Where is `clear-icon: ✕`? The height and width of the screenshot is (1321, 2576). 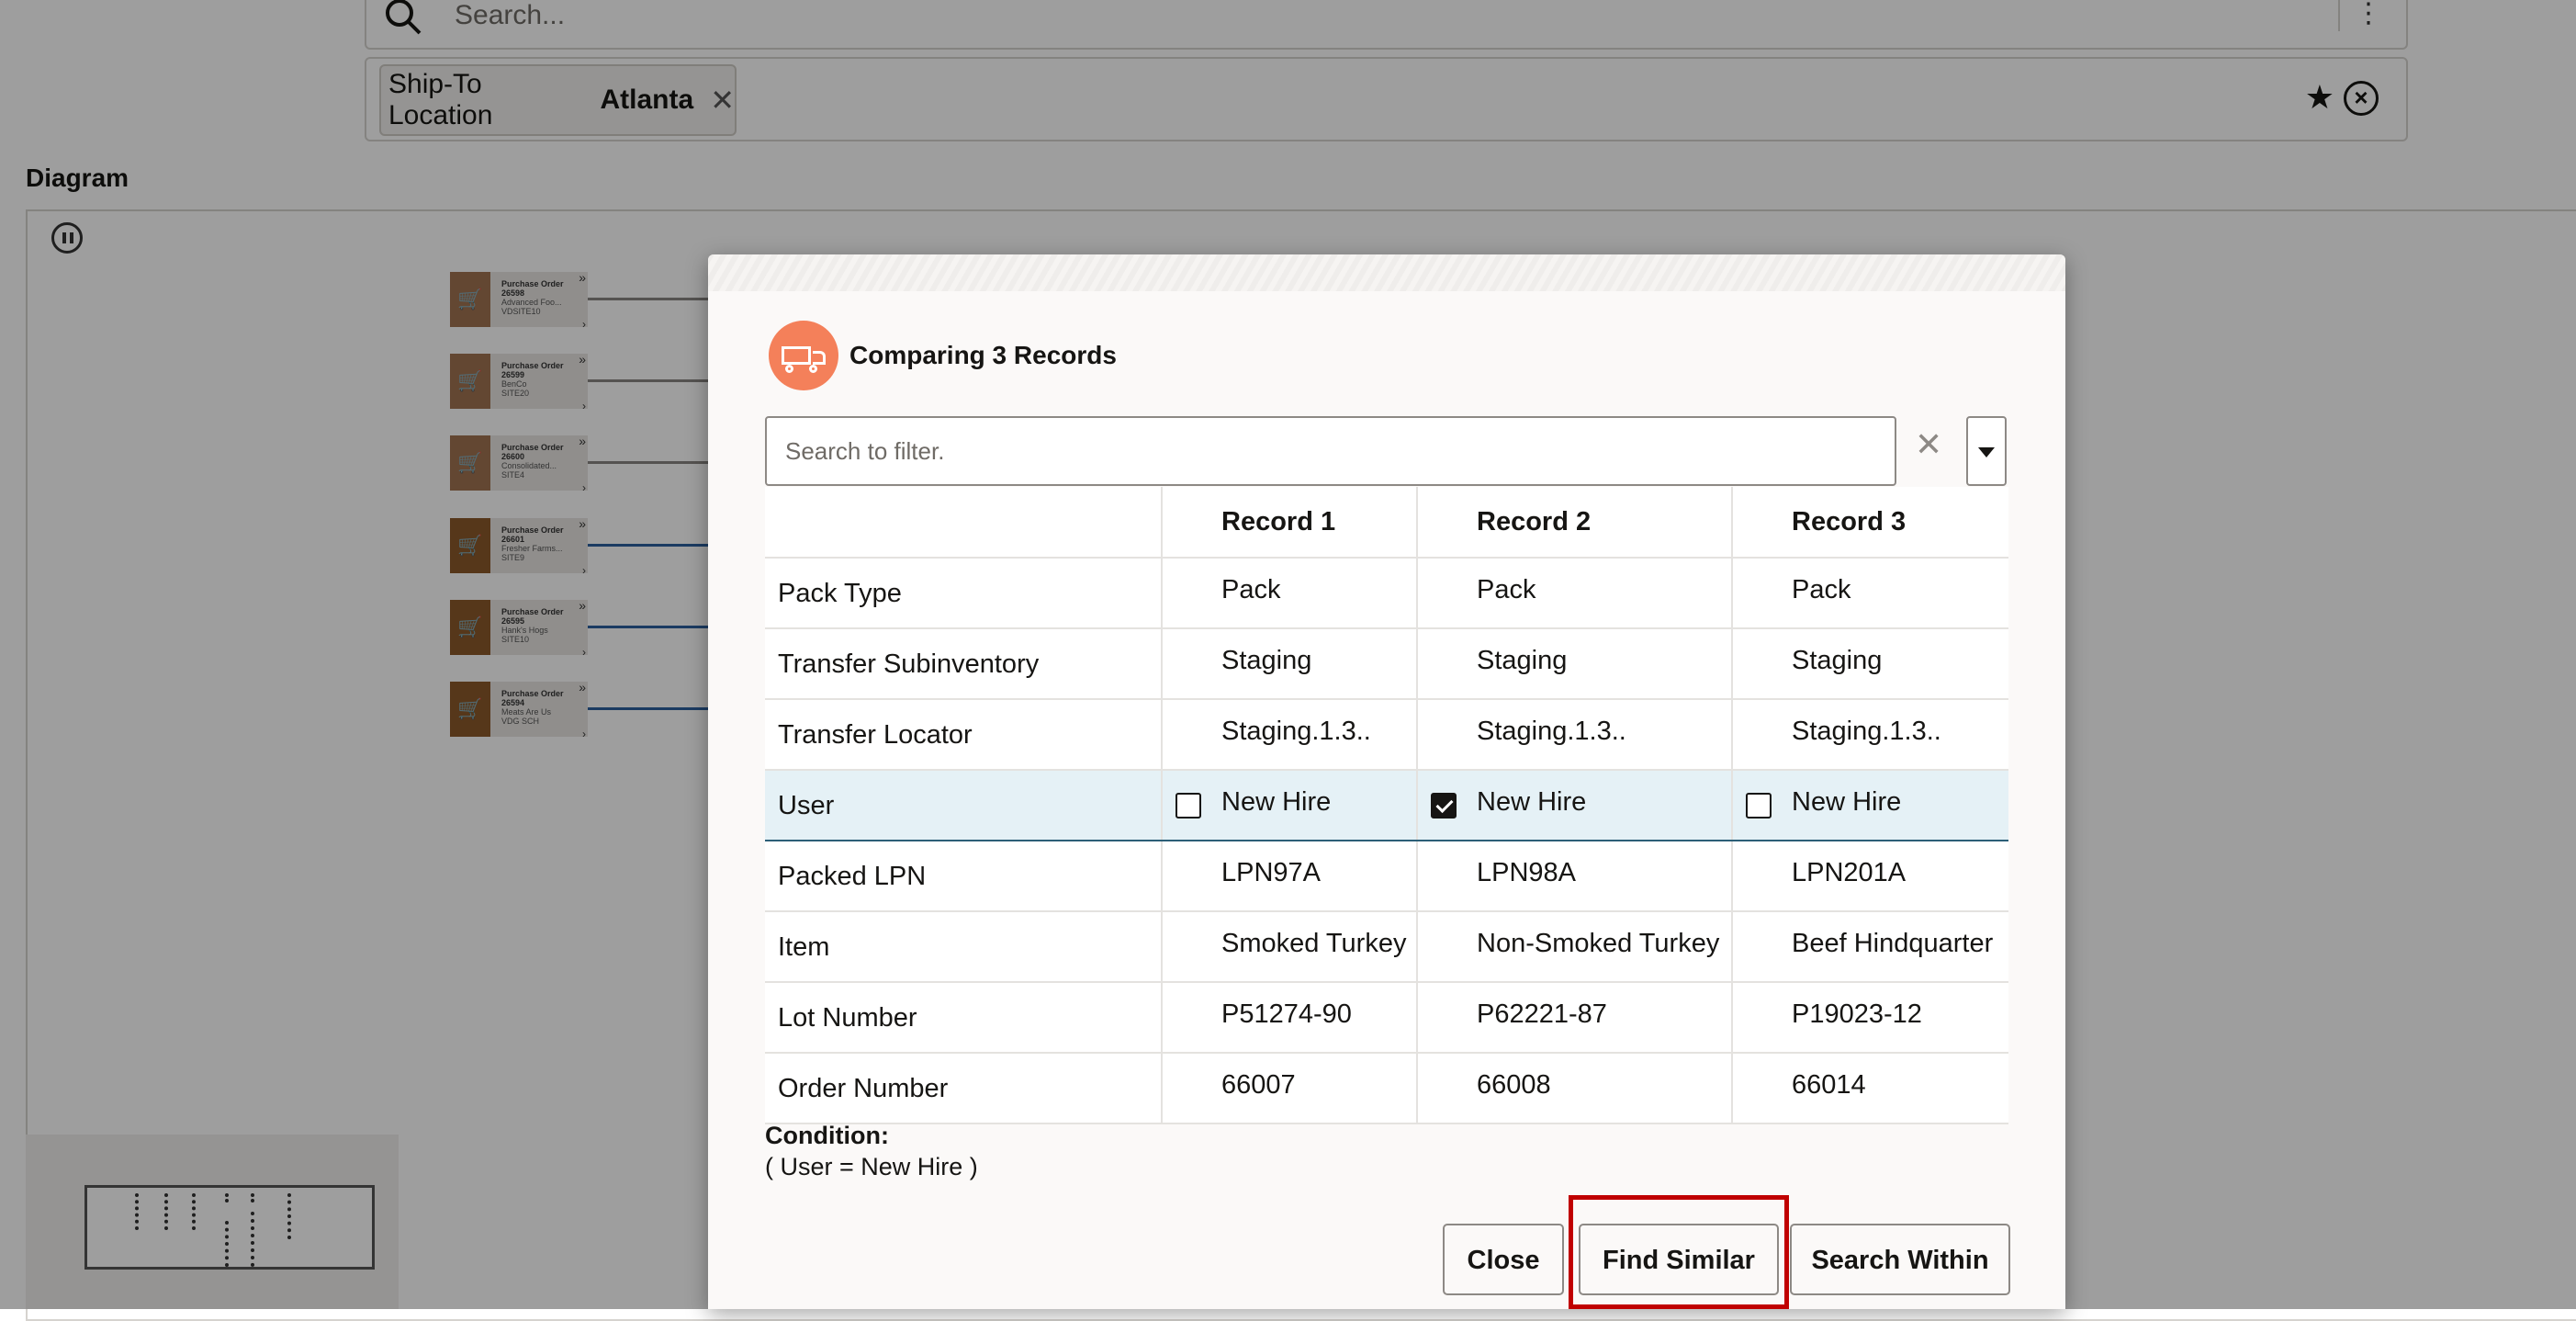
clear-icon: ✕ is located at coordinates (1928, 444).